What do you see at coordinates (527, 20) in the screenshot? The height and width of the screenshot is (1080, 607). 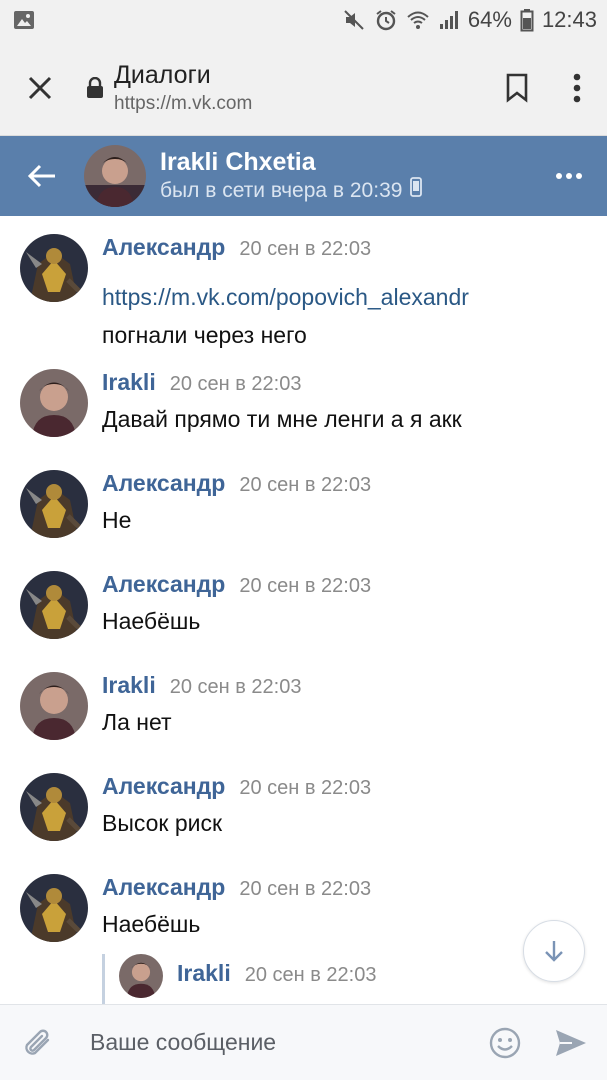 I see `battery-icon` at bounding box center [527, 20].